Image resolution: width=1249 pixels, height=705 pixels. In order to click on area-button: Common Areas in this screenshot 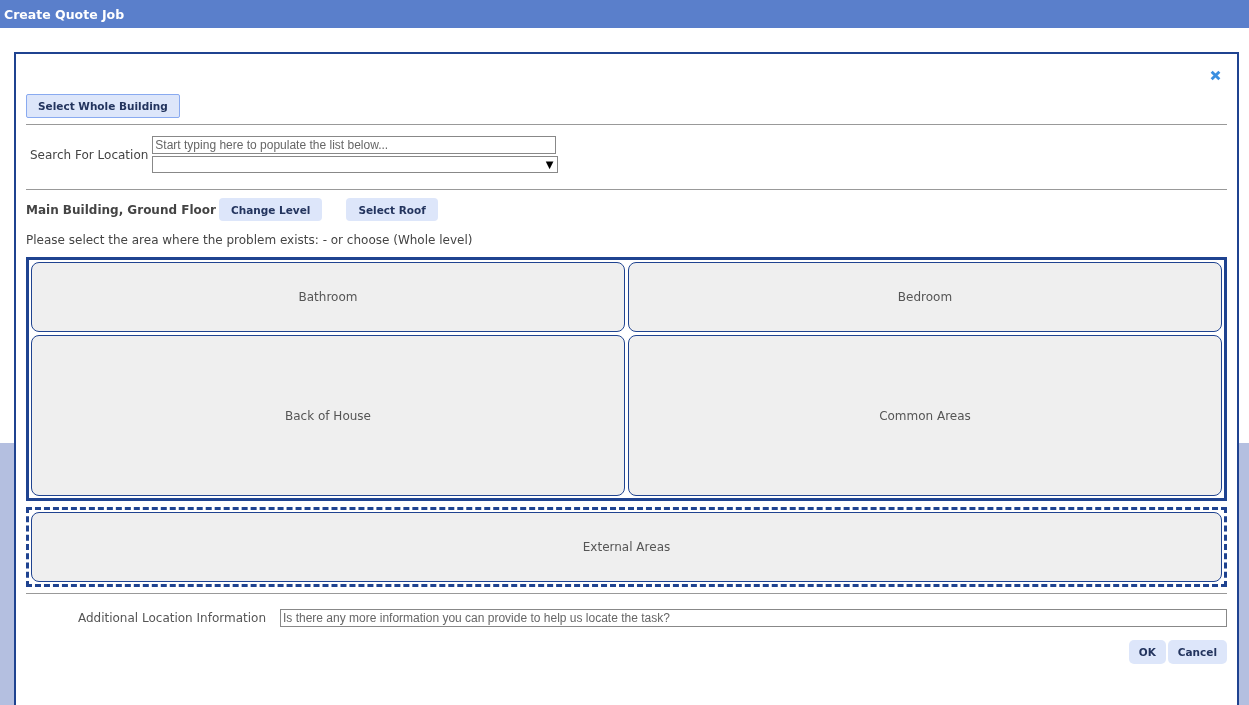, I will do `click(925, 415)`.